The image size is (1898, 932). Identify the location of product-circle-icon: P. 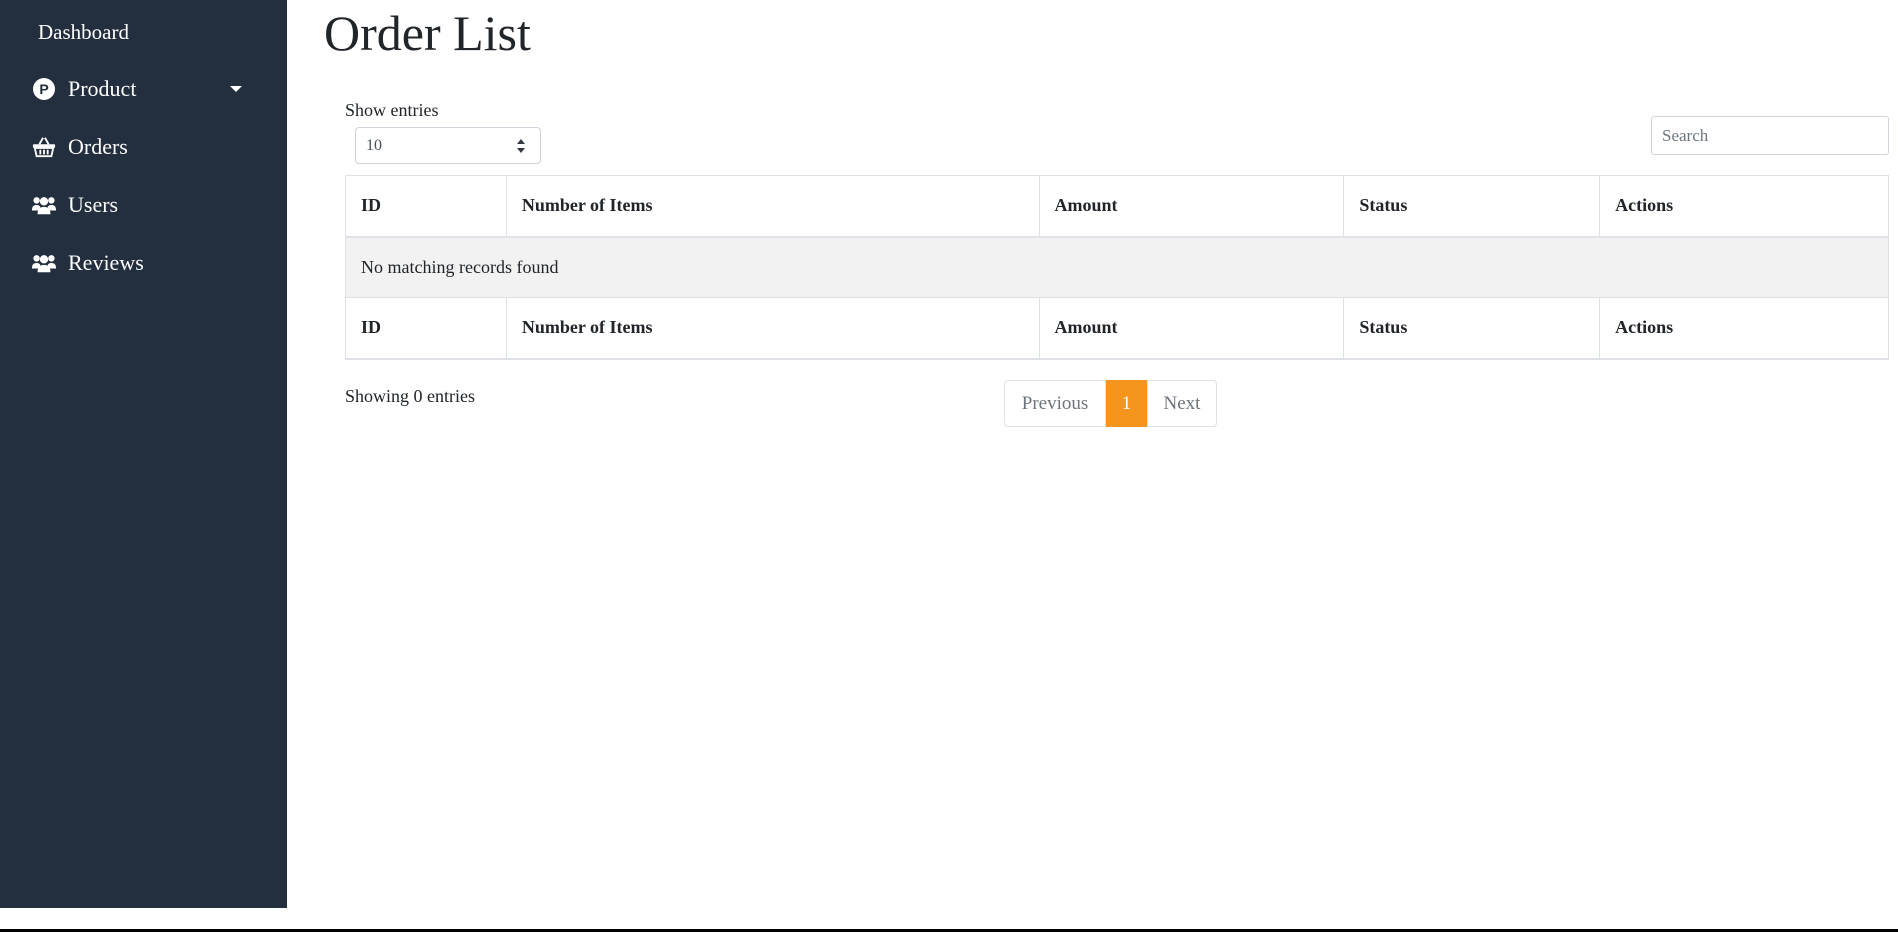
(44, 89).